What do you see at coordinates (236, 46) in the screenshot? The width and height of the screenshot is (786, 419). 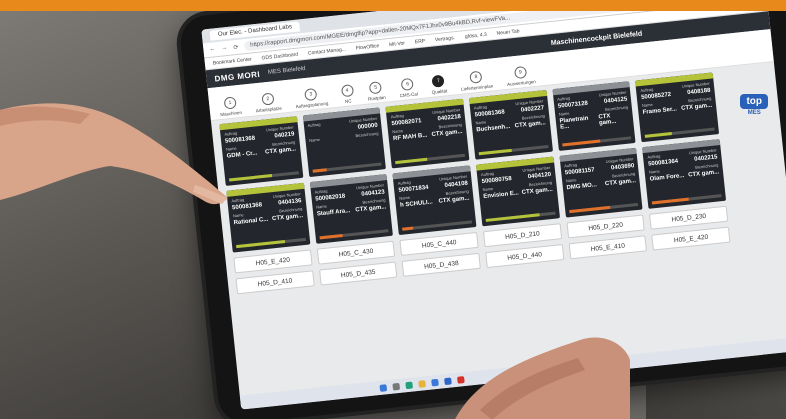 I see `reload-icon: ⟳` at bounding box center [236, 46].